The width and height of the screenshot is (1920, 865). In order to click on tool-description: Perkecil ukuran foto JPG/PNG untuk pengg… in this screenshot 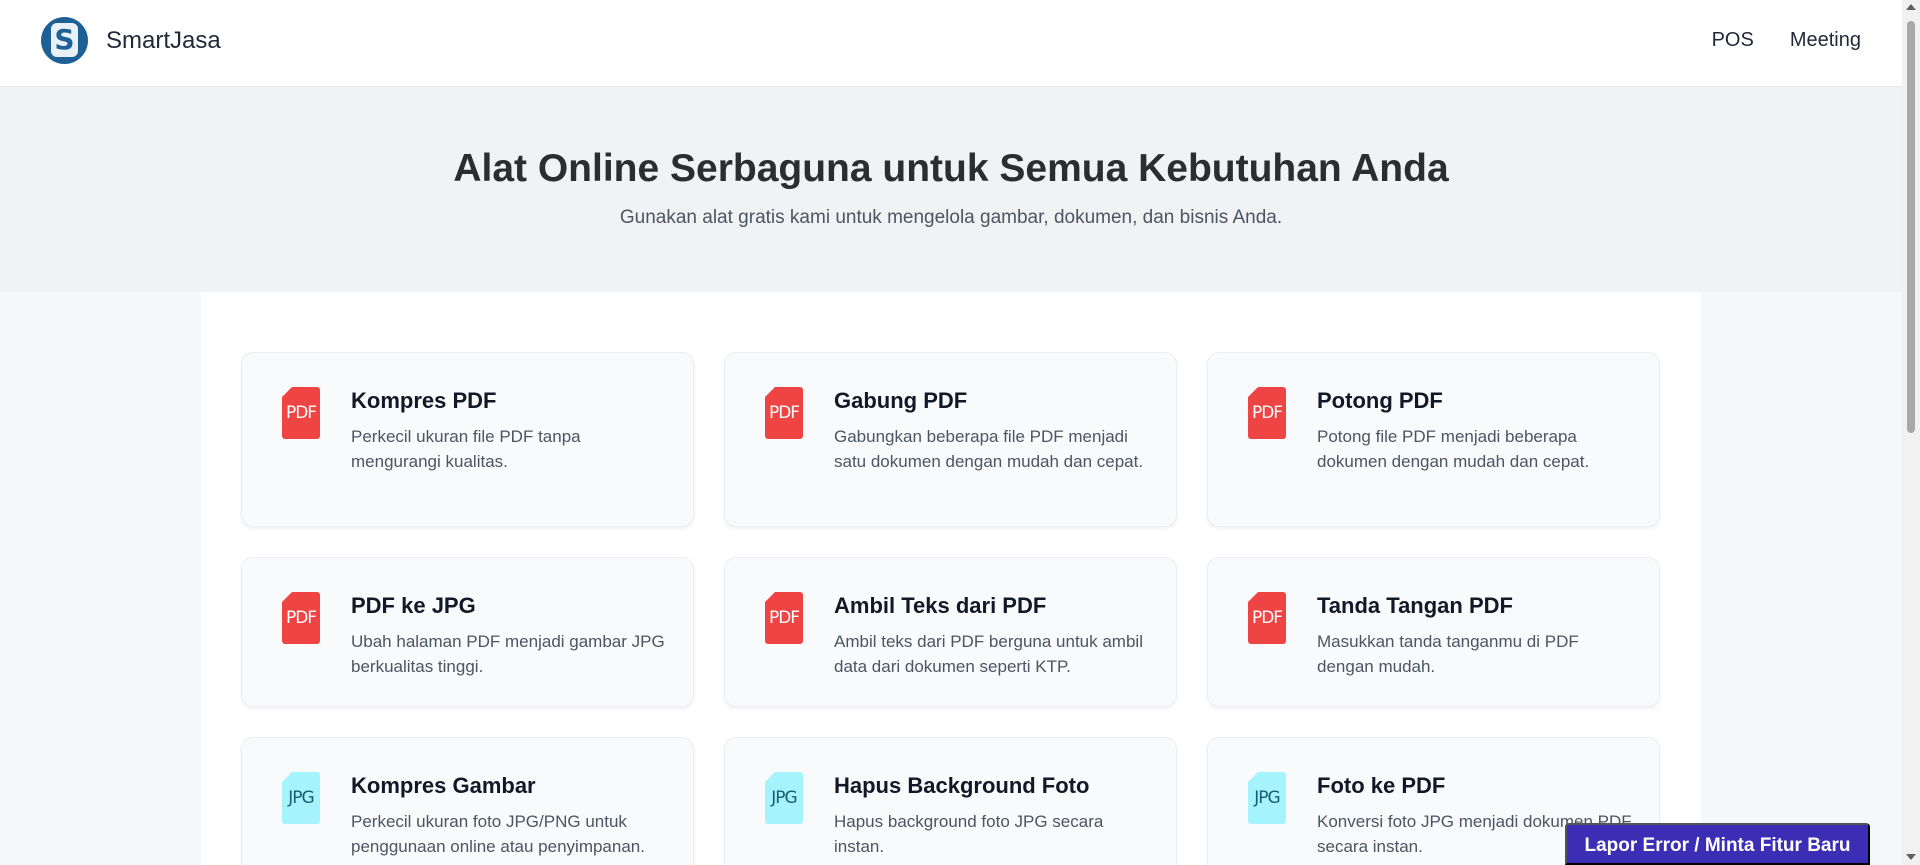, I will do `click(498, 834)`.